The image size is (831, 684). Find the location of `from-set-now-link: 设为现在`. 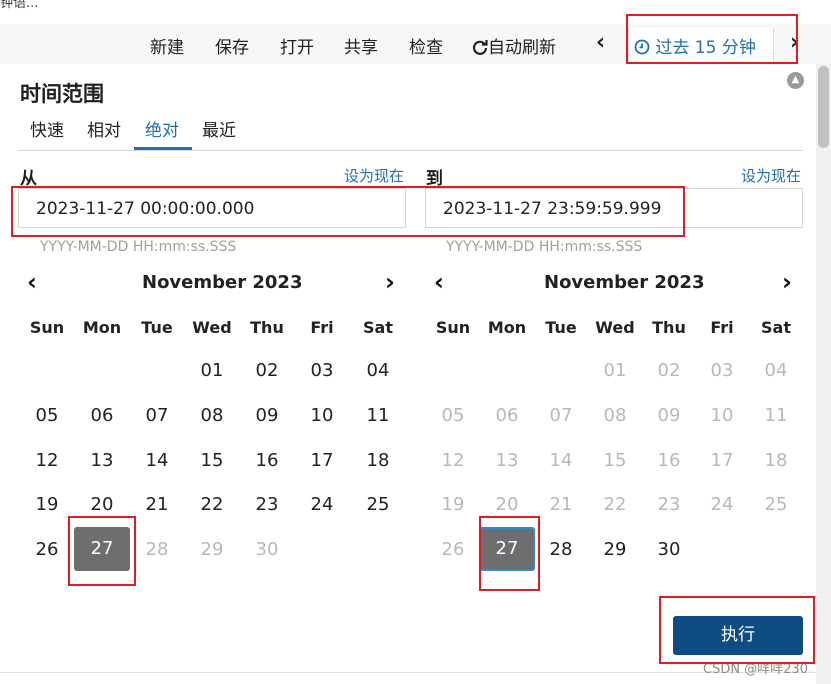

from-set-now-link: 设为现在 is located at coordinates (374, 175).